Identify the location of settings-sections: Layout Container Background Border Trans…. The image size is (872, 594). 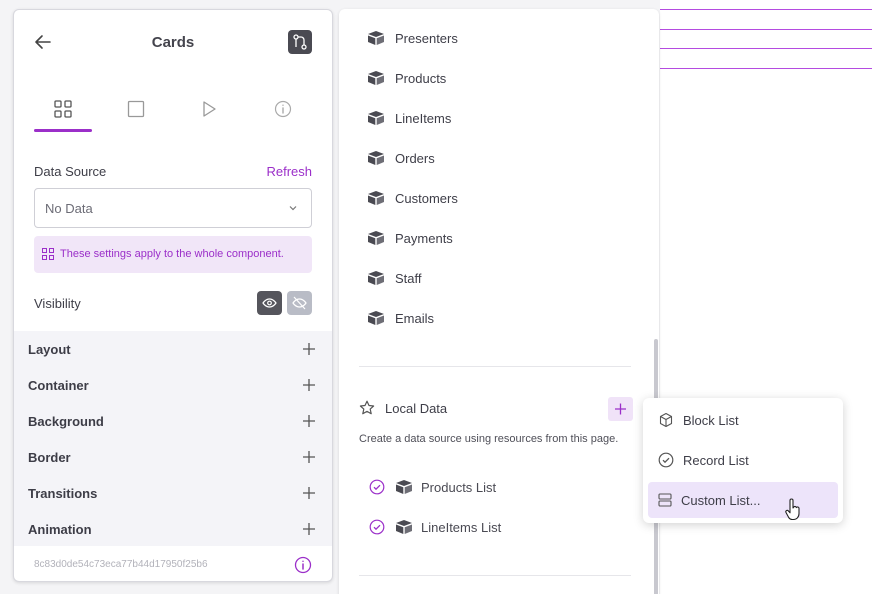
(173, 438).